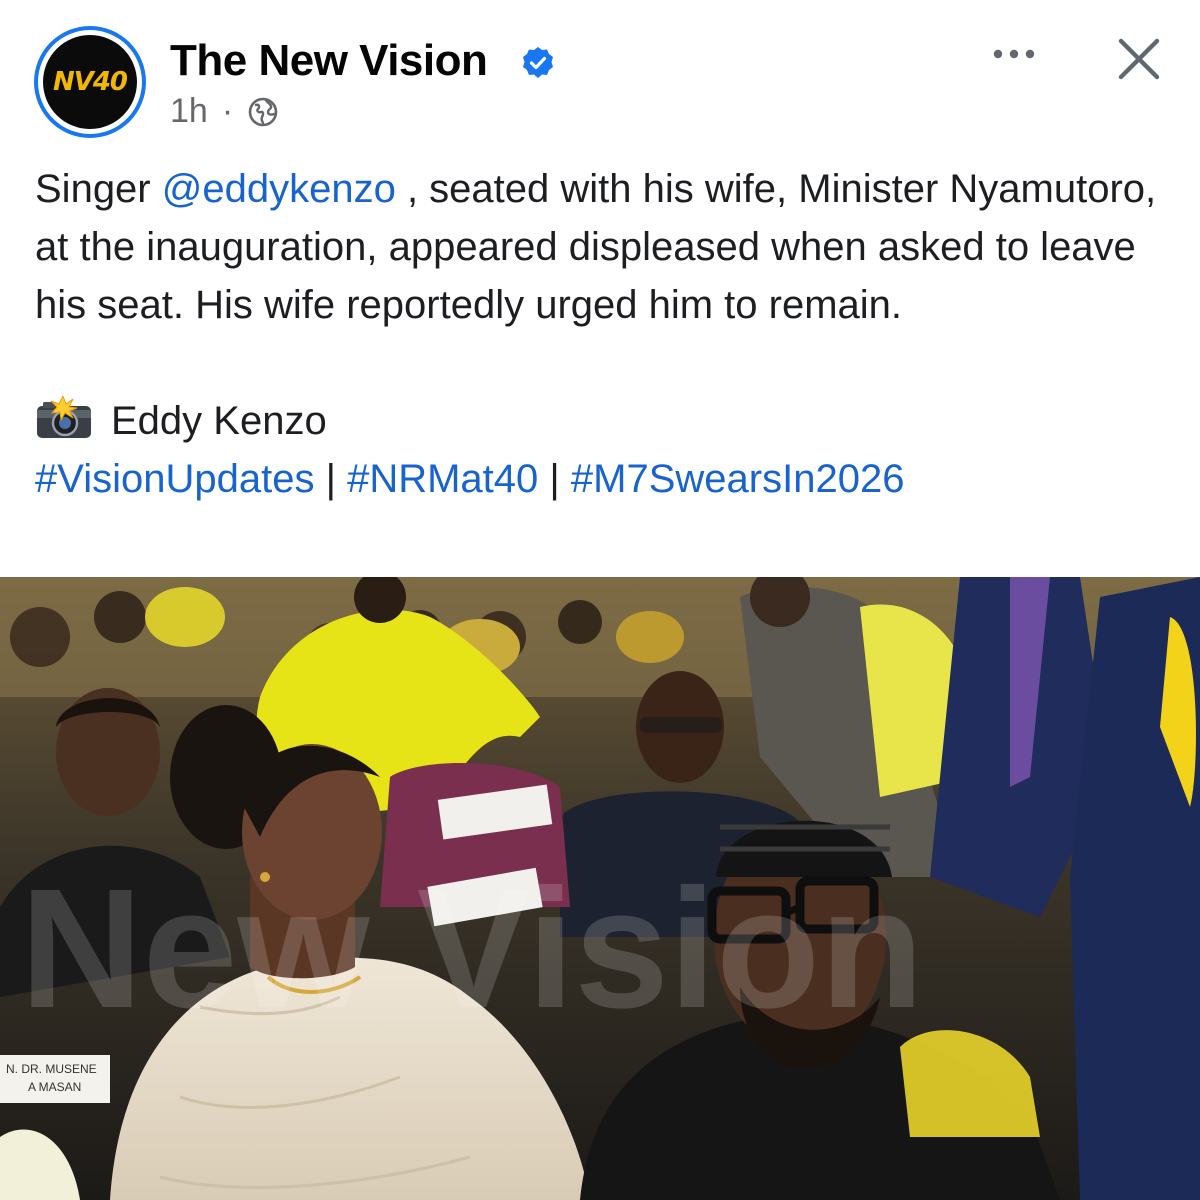 The image size is (1200, 1200). Describe the element at coordinates (738, 479) in the screenshot. I see `hashtag-link: #M7SwearsIn2026` at that location.